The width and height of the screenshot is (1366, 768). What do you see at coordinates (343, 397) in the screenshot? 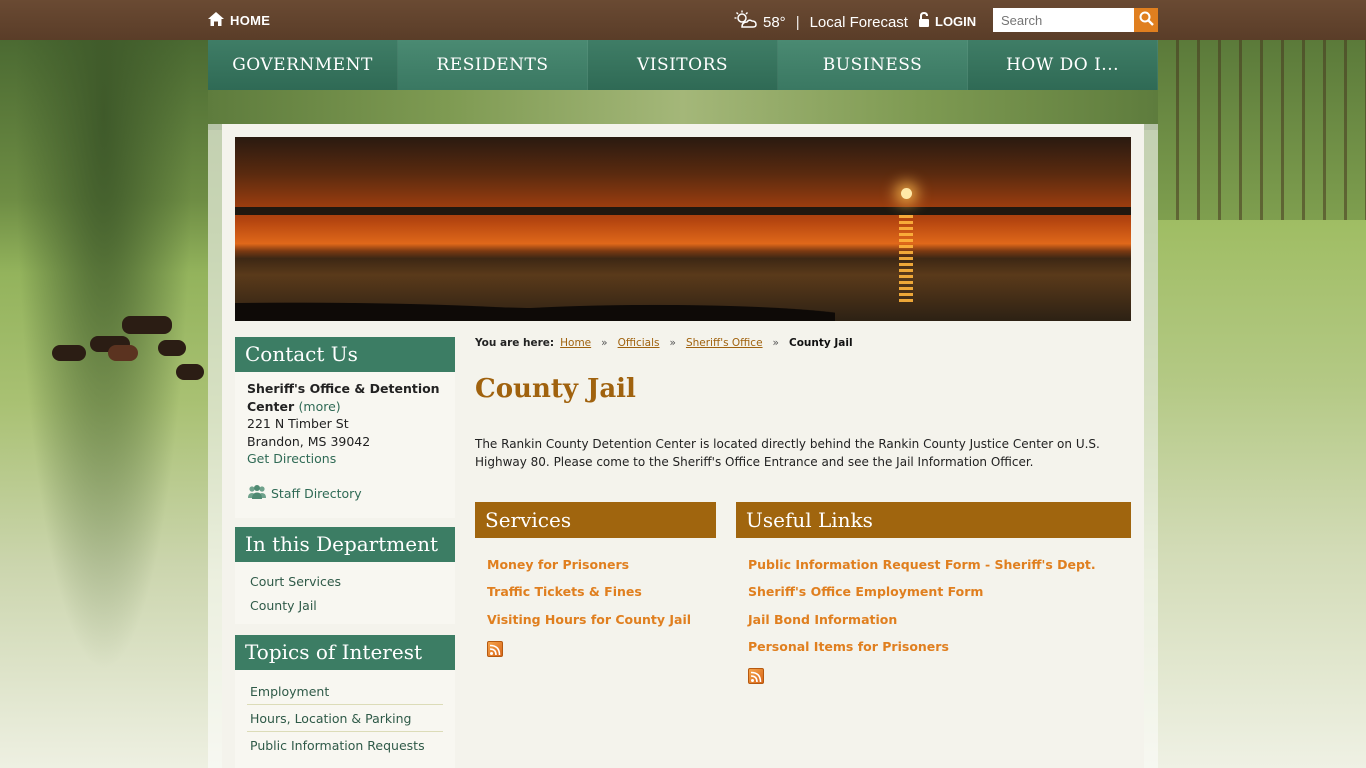
I see `contact-office-name-text: Sheriff's Office & Detention Center` at bounding box center [343, 397].